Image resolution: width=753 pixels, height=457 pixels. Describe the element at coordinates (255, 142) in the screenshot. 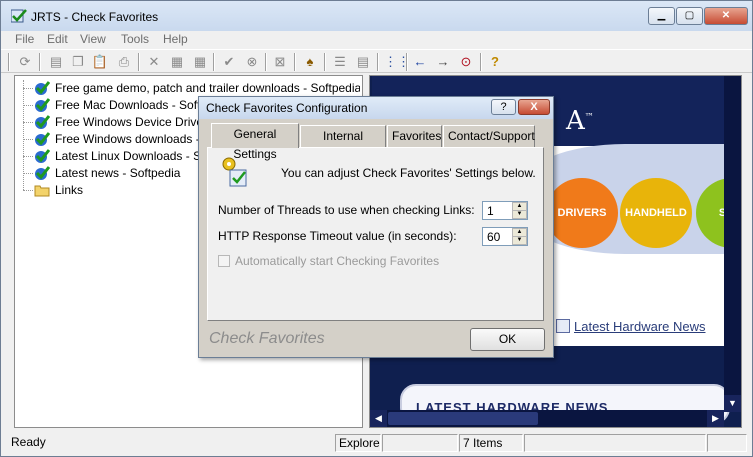

I see `tab-general-settings: General Settings` at that location.